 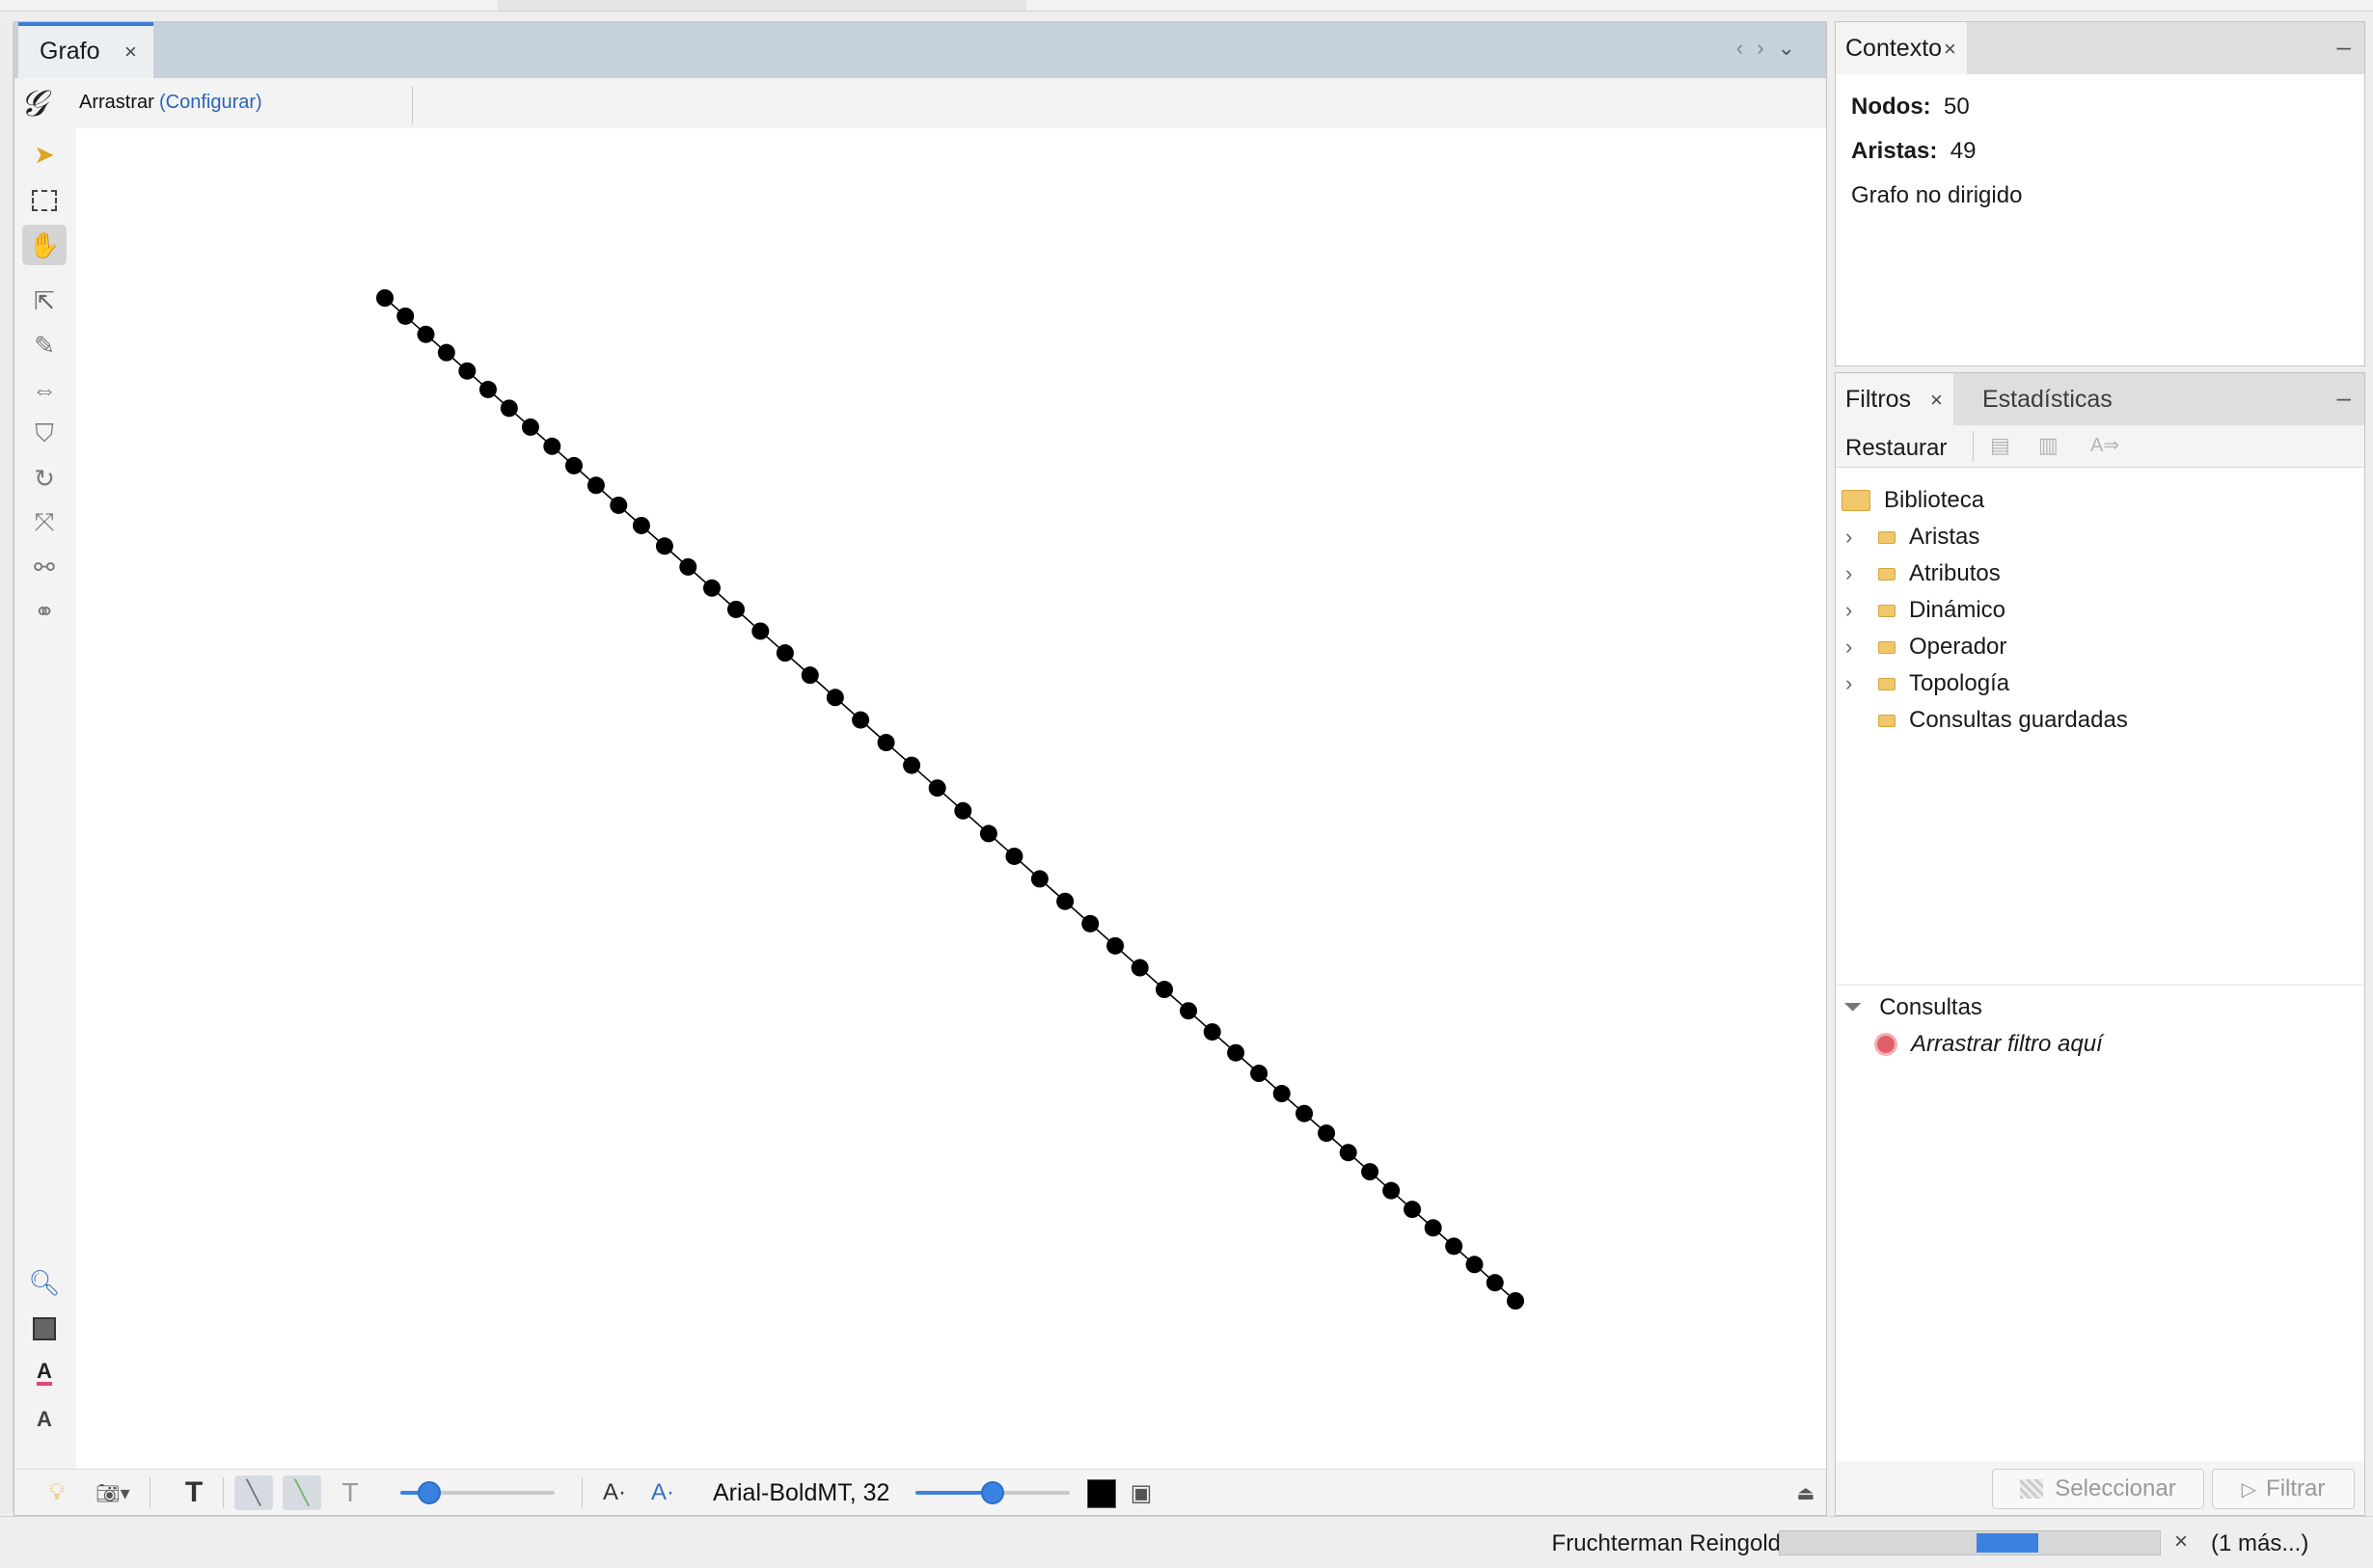 What do you see at coordinates (85, 50) in the screenshot?
I see `tab-graph: Grafo ×` at bounding box center [85, 50].